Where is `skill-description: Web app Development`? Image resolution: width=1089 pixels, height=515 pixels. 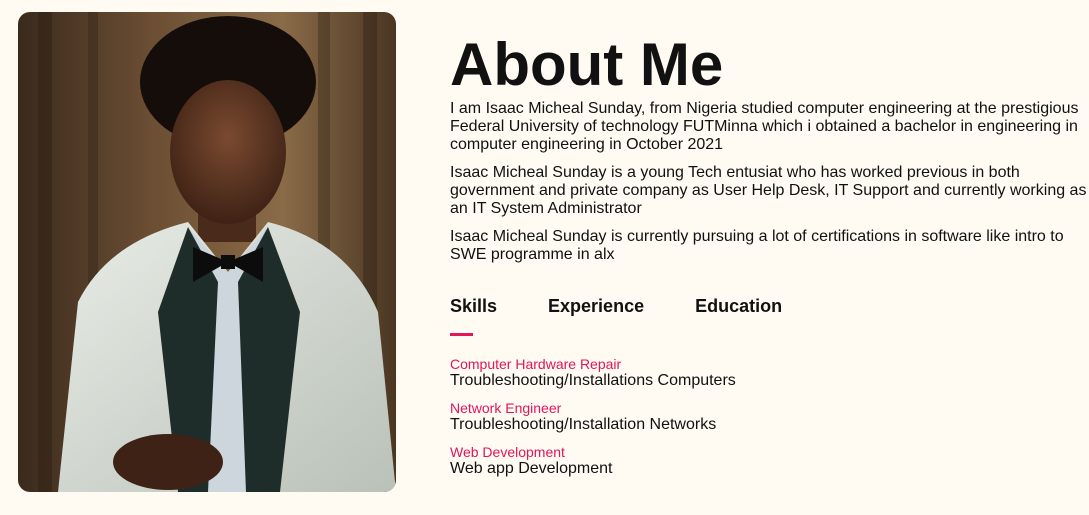 skill-description: Web app Development is located at coordinates (531, 468).